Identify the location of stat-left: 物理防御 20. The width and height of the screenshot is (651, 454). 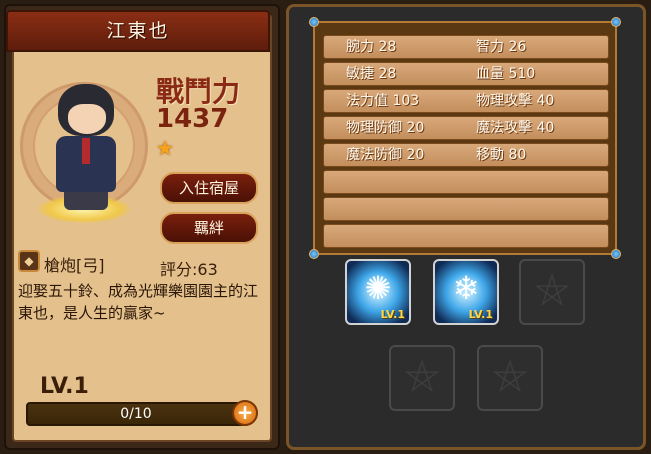
(385, 128).